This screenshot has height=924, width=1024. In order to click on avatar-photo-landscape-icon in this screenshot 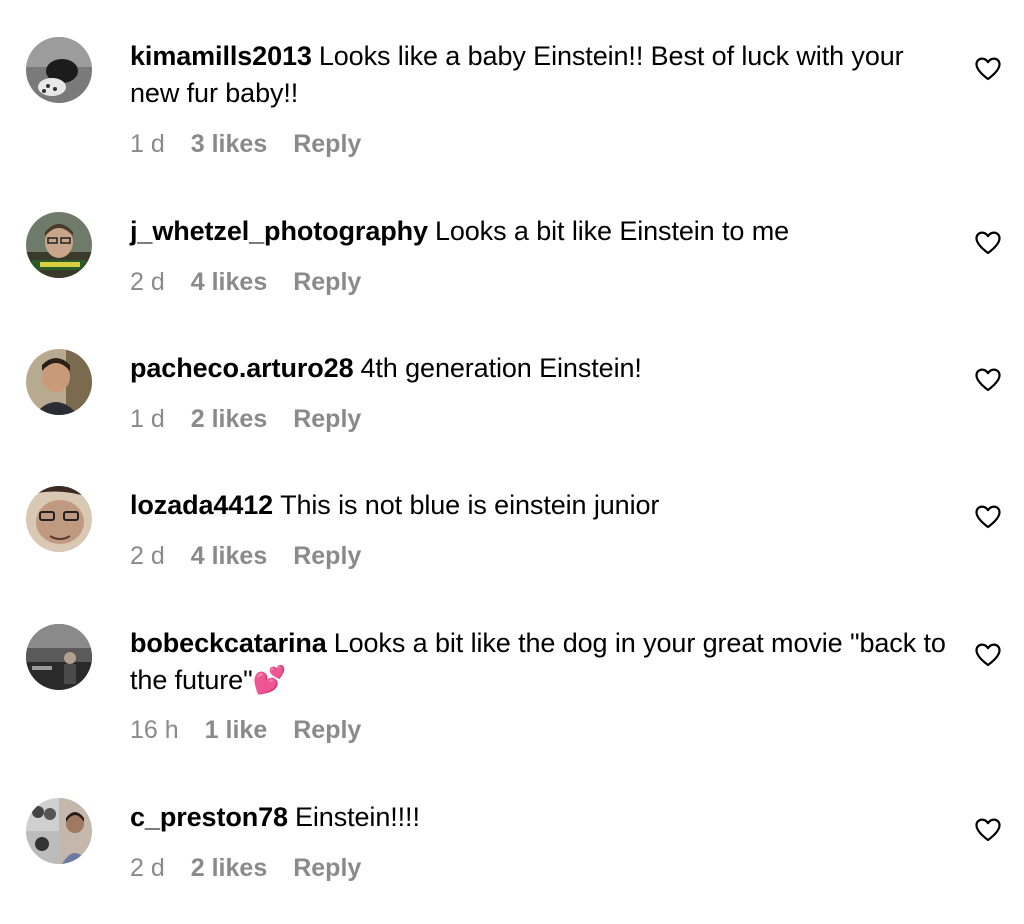, I will do `click(59, 657)`.